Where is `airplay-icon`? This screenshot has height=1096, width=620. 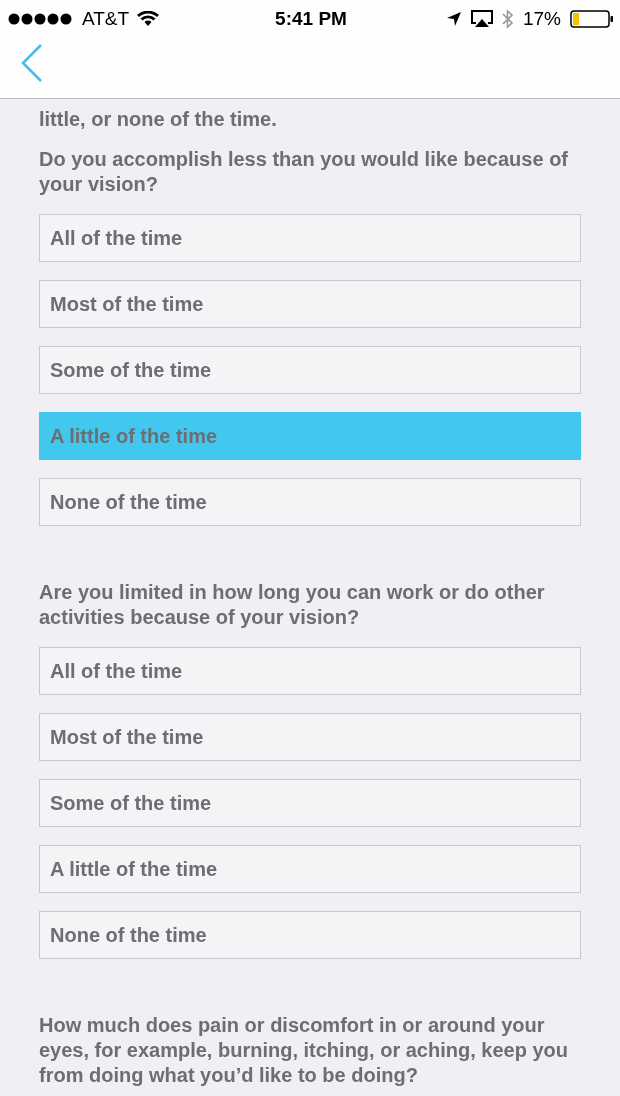 airplay-icon is located at coordinates (481, 19).